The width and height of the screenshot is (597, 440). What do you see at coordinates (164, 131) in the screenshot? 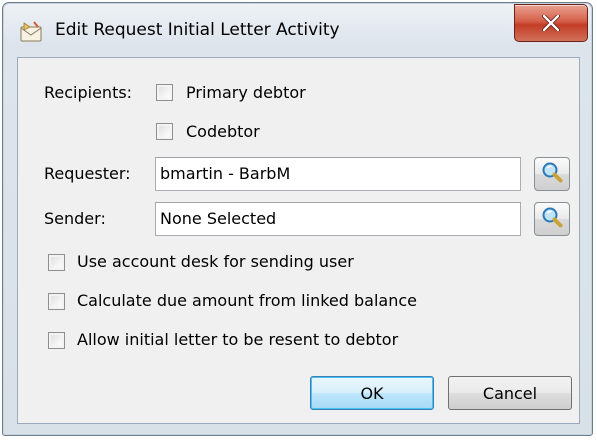
I see `codebtor-checkbox` at bounding box center [164, 131].